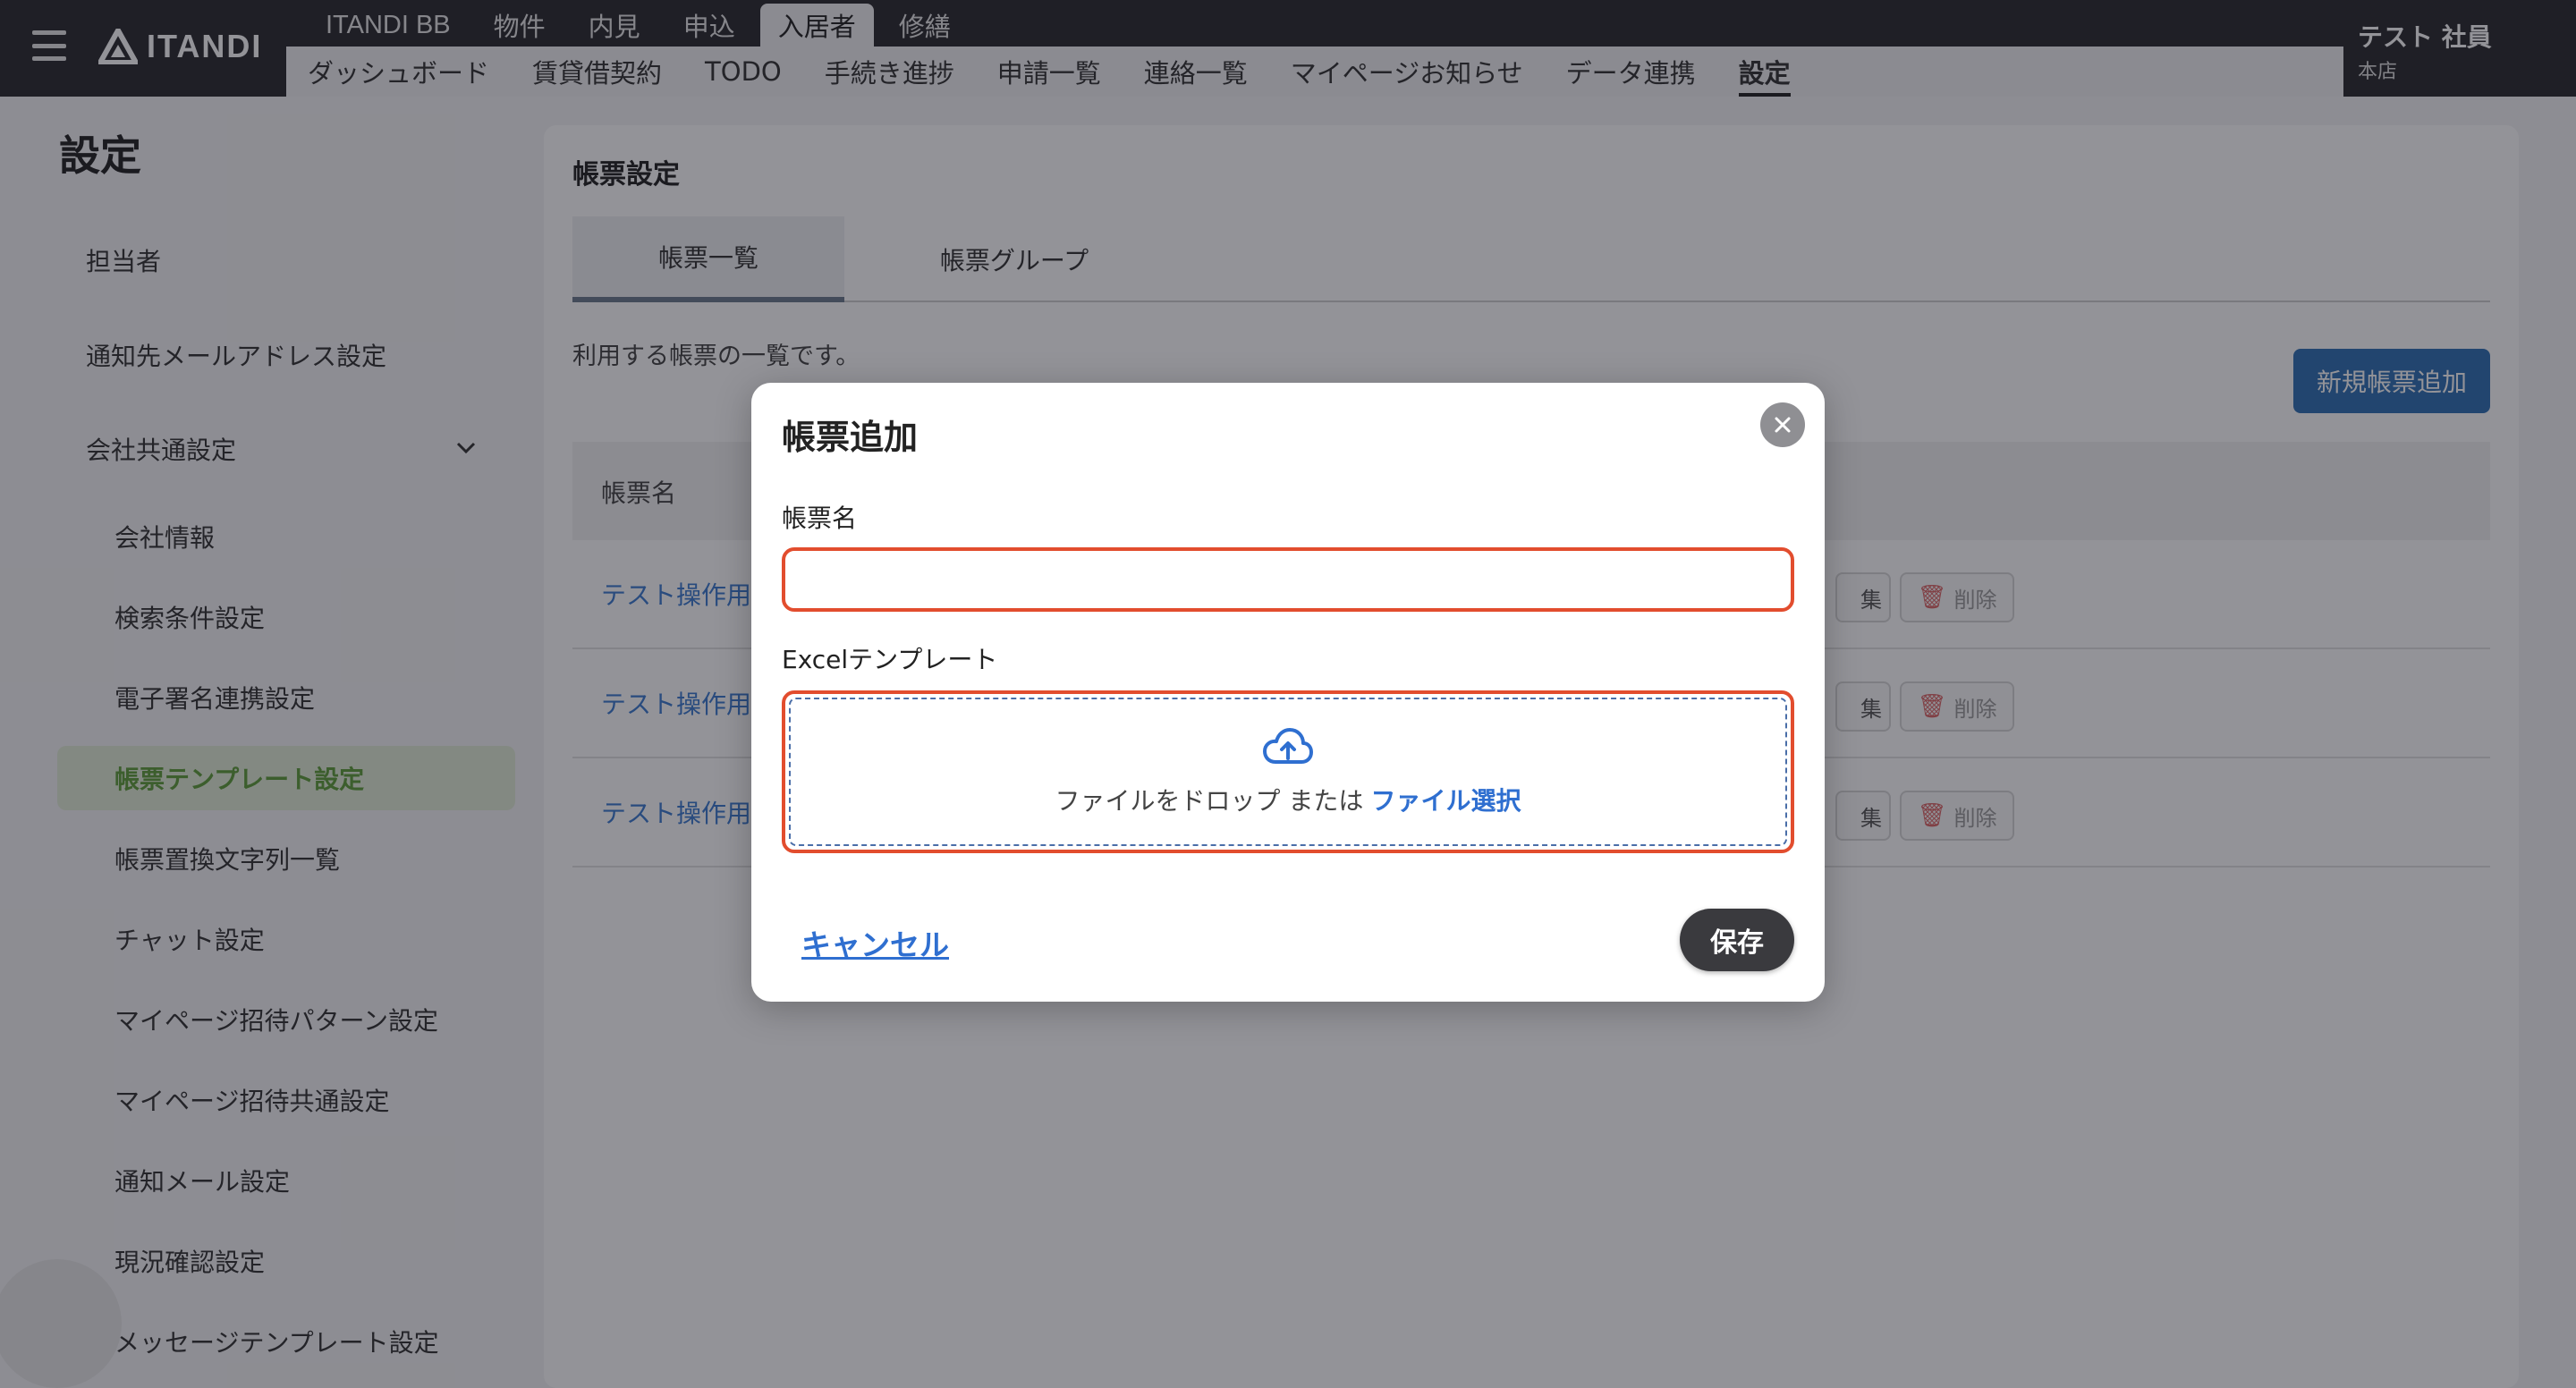  Describe the element at coordinates (1737, 940) in the screenshot. I see `save-button: 保存` at that location.